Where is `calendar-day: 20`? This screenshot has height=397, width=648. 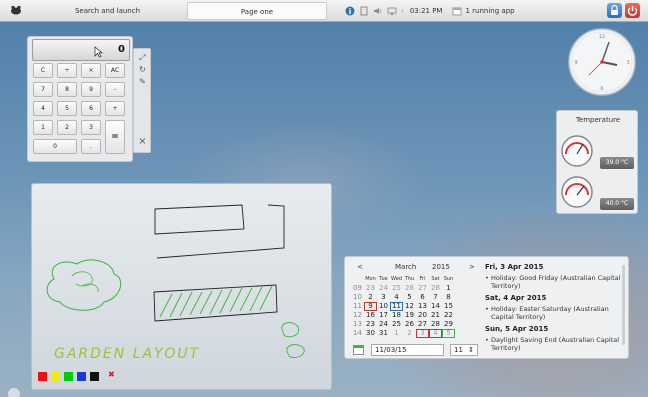 calendar-day: 20 is located at coordinates (422, 315).